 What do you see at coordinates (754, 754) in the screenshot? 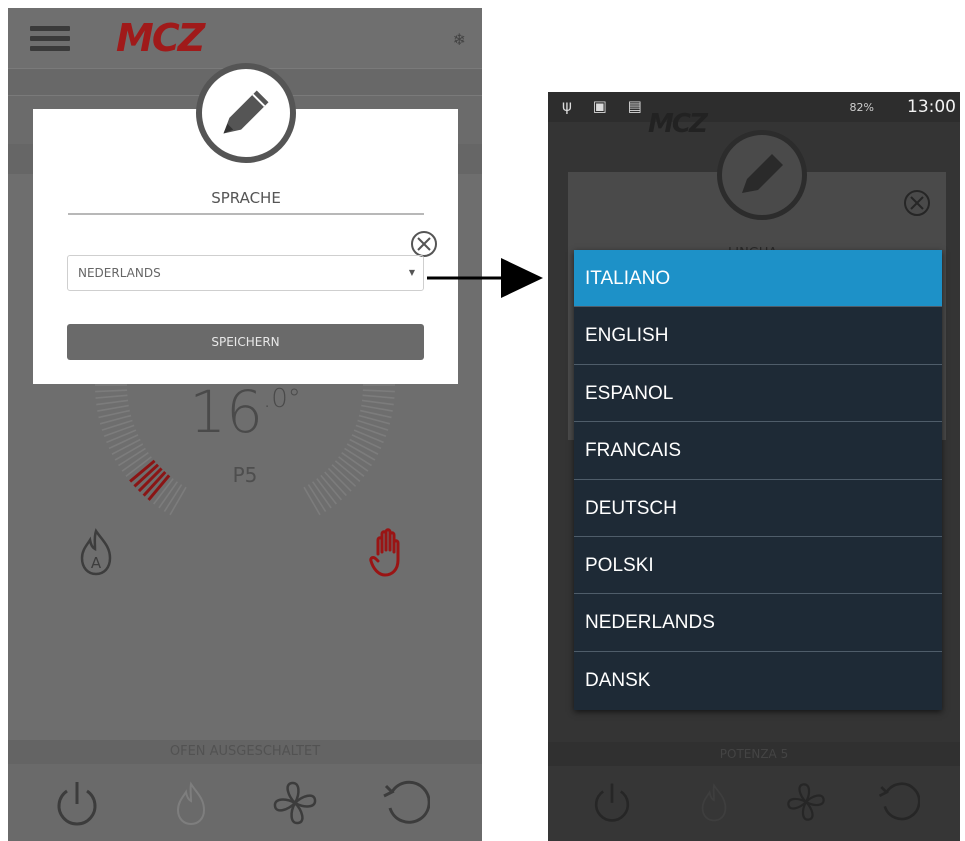
I see `status-text: POTENZA 5` at bounding box center [754, 754].